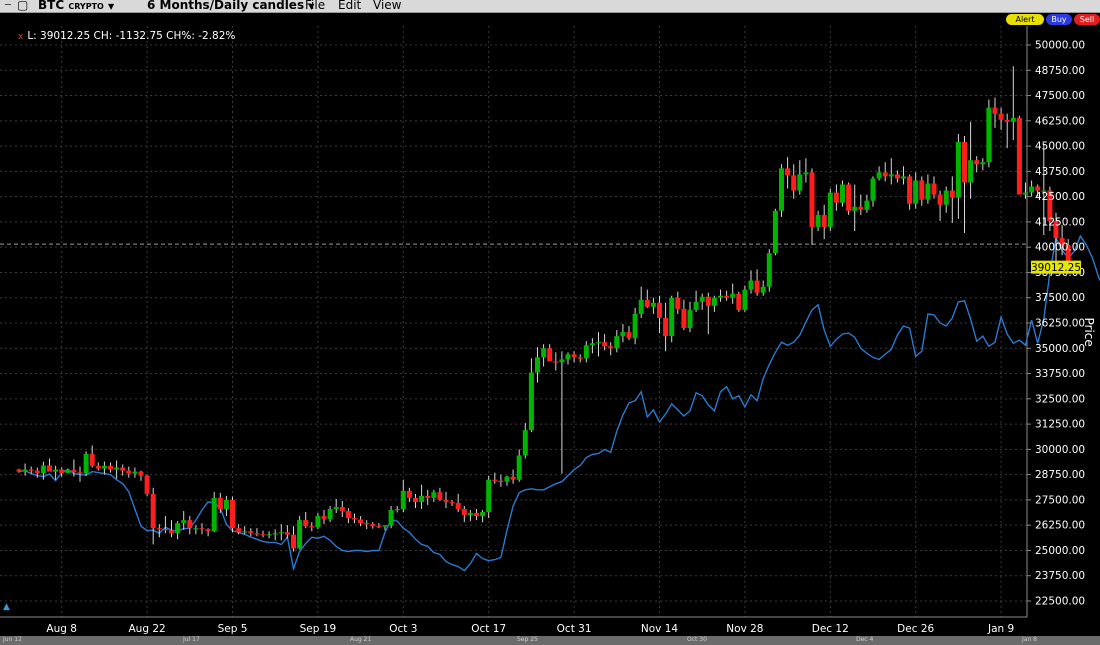  Describe the element at coordinates (1060, 450) in the screenshot. I see `price-tick-label: 30000.00` at that location.